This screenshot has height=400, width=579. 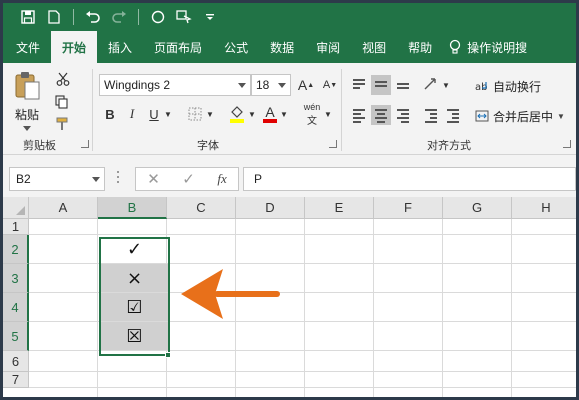 What do you see at coordinates (16, 336) in the screenshot?
I see `row-header-5: 5` at bounding box center [16, 336].